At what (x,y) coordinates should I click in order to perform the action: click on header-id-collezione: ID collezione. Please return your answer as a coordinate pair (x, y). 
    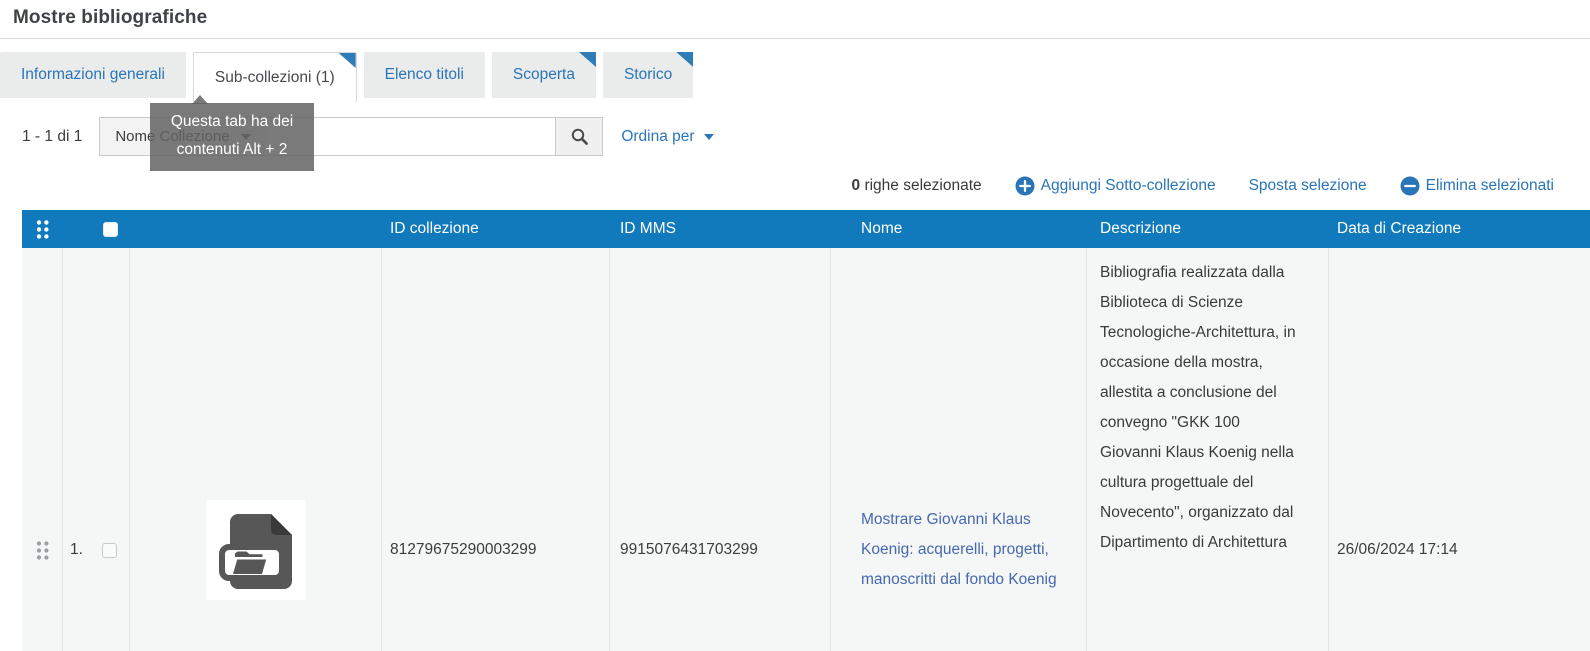
    Looking at the image, I should click on (496, 229).